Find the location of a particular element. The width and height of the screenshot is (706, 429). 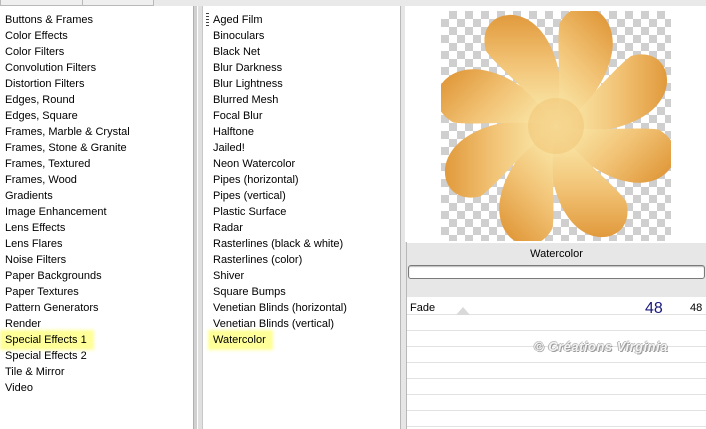

category-item-label: Lens Flares is located at coordinates (34, 244).